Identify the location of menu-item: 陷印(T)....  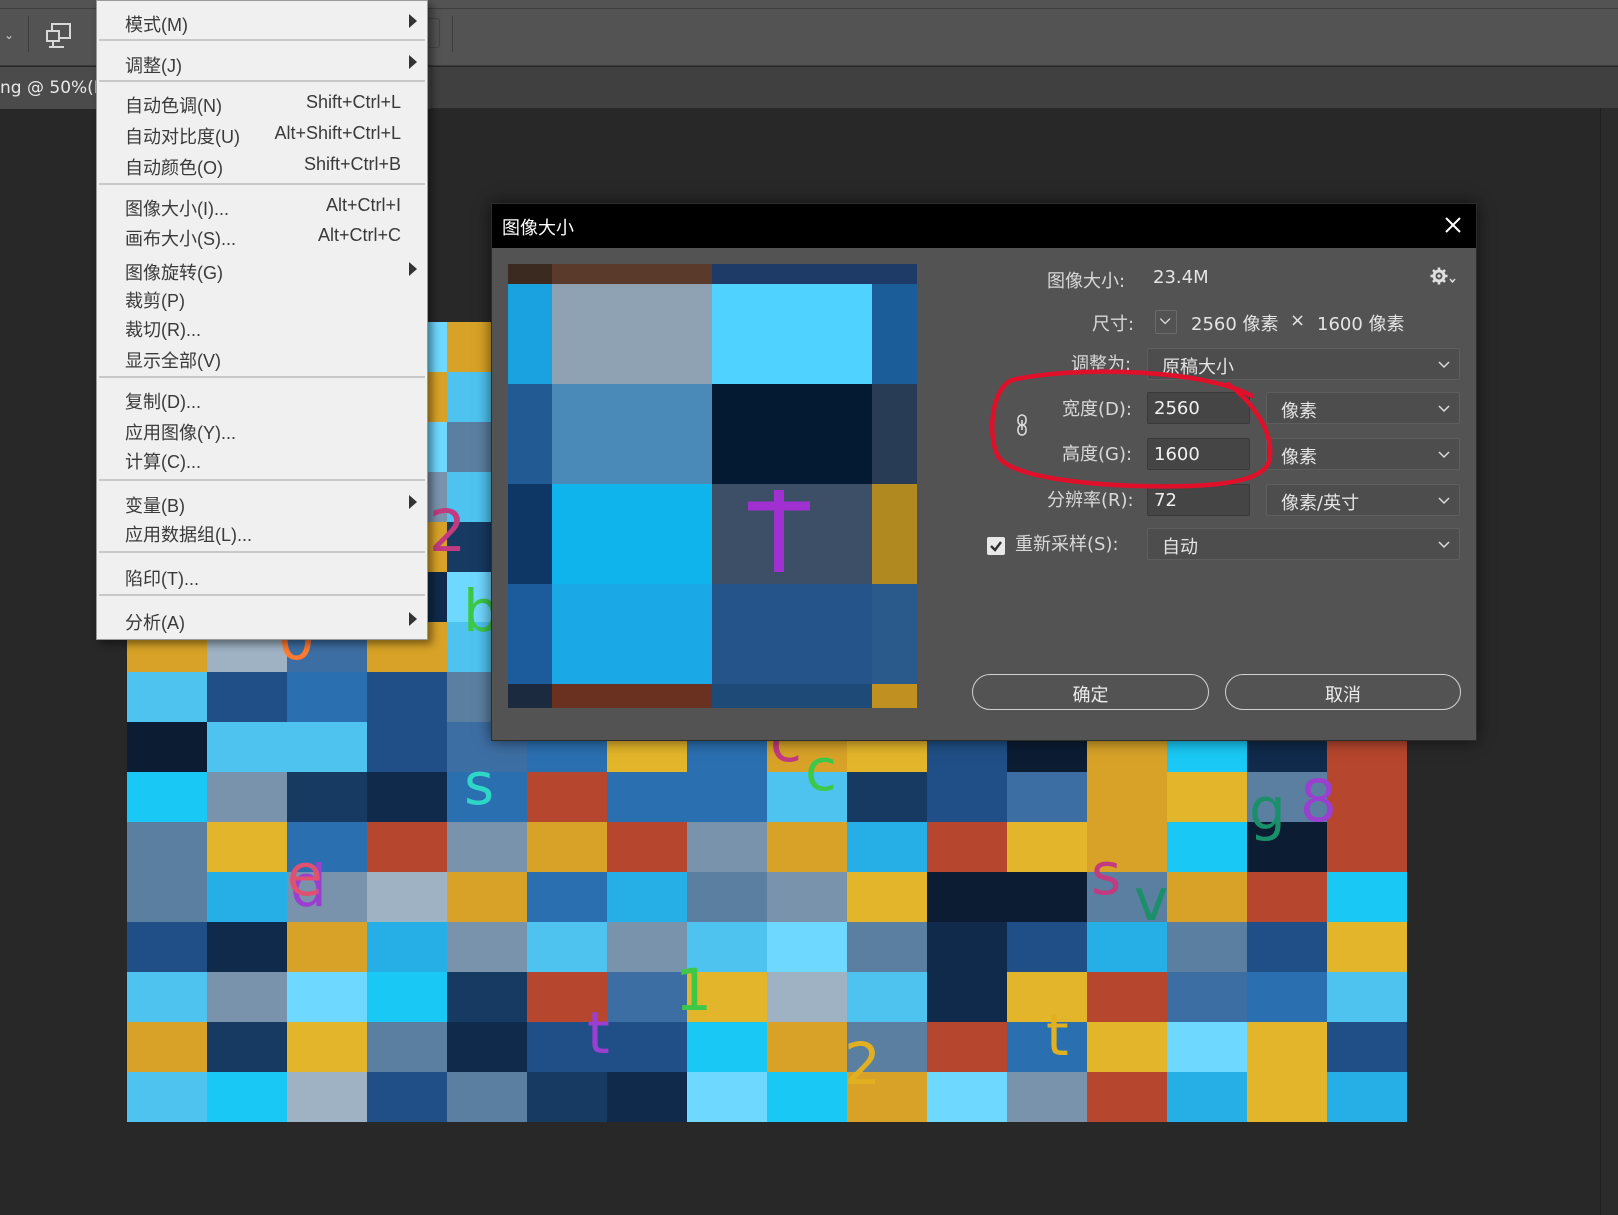
(262, 575).